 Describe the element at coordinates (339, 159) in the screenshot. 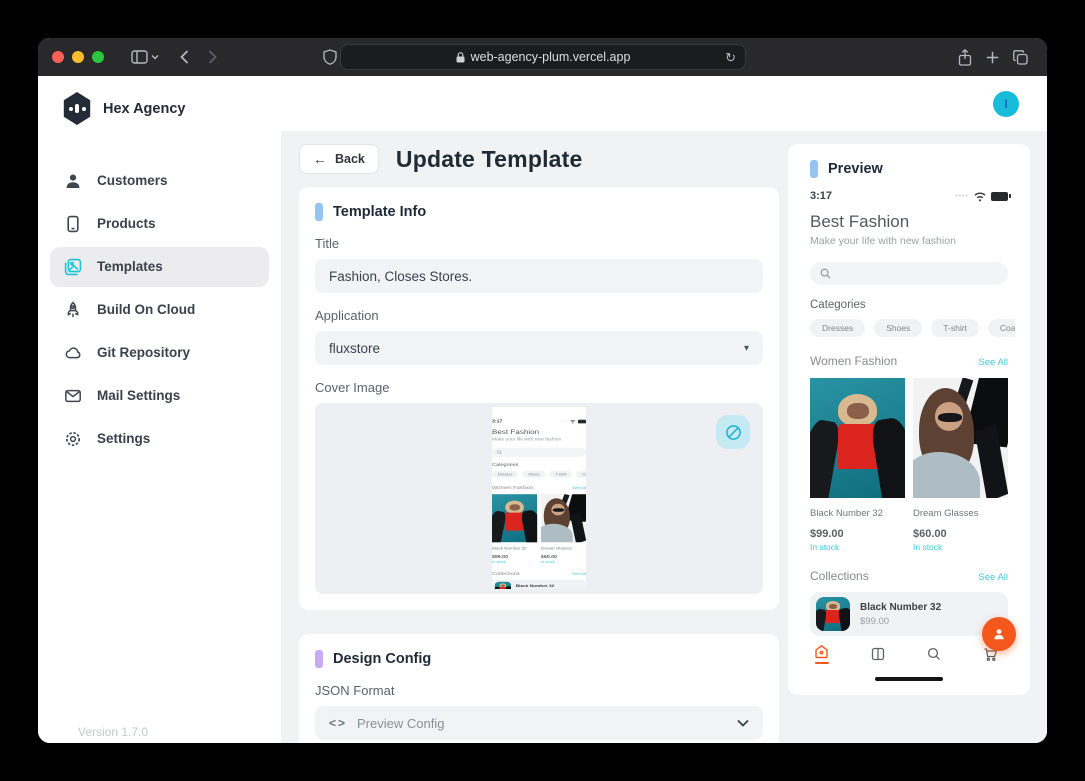

I see `back-button: ← Back` at that location.